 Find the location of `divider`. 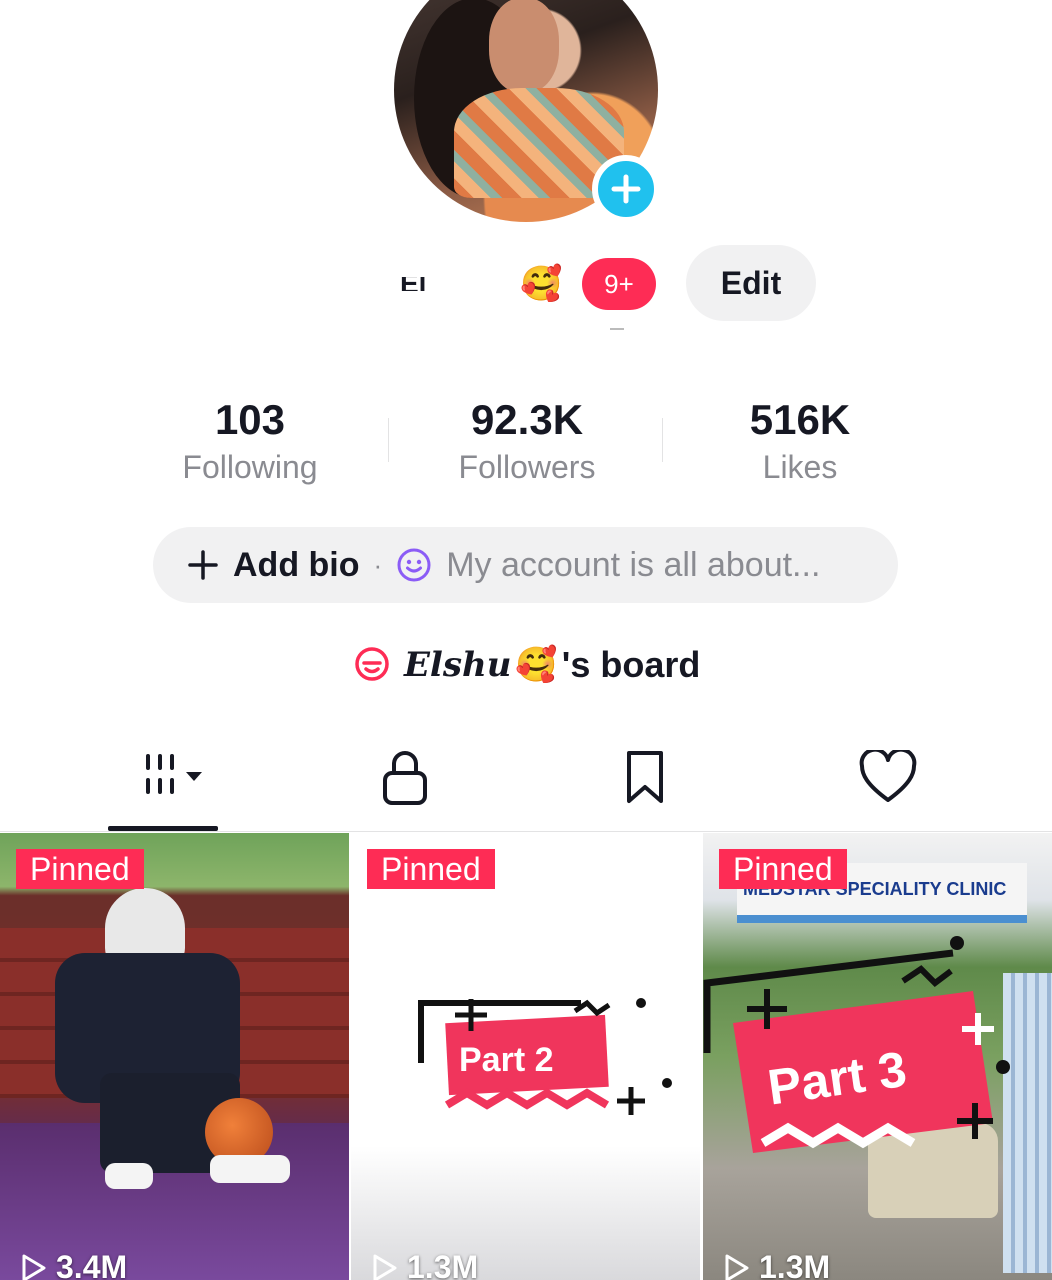

divider is located at coordinates (617, 329).